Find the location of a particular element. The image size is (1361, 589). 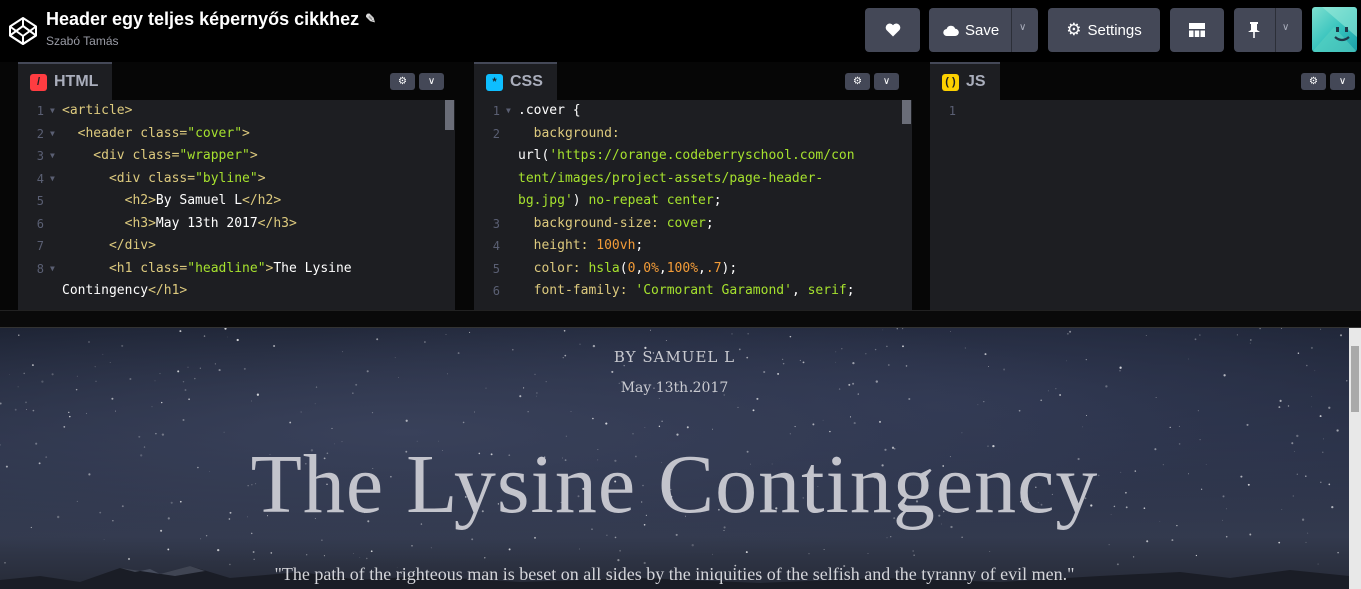

code-token: class= is located at coordinates (164, 268).